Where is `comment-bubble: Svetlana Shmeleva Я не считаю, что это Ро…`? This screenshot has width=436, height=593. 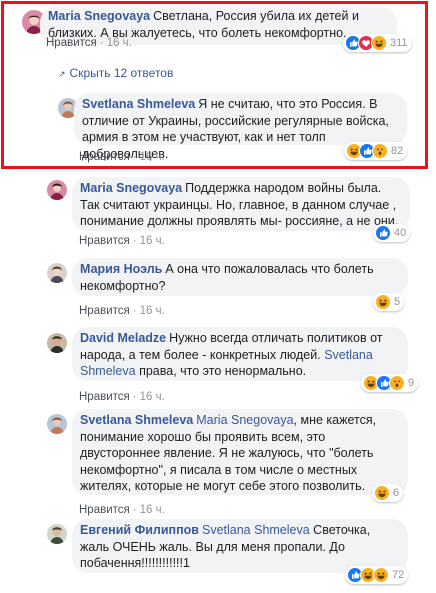 comment-bubble: Svetlana Shmeleva Я не считаю, что это Ро… is located at coordinates (240, 127).